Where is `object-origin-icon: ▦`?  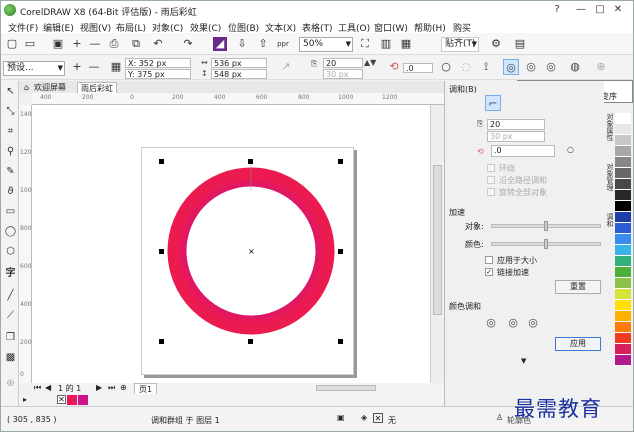 object-origin-icon: ▦ is located at coordinates (116, 67).